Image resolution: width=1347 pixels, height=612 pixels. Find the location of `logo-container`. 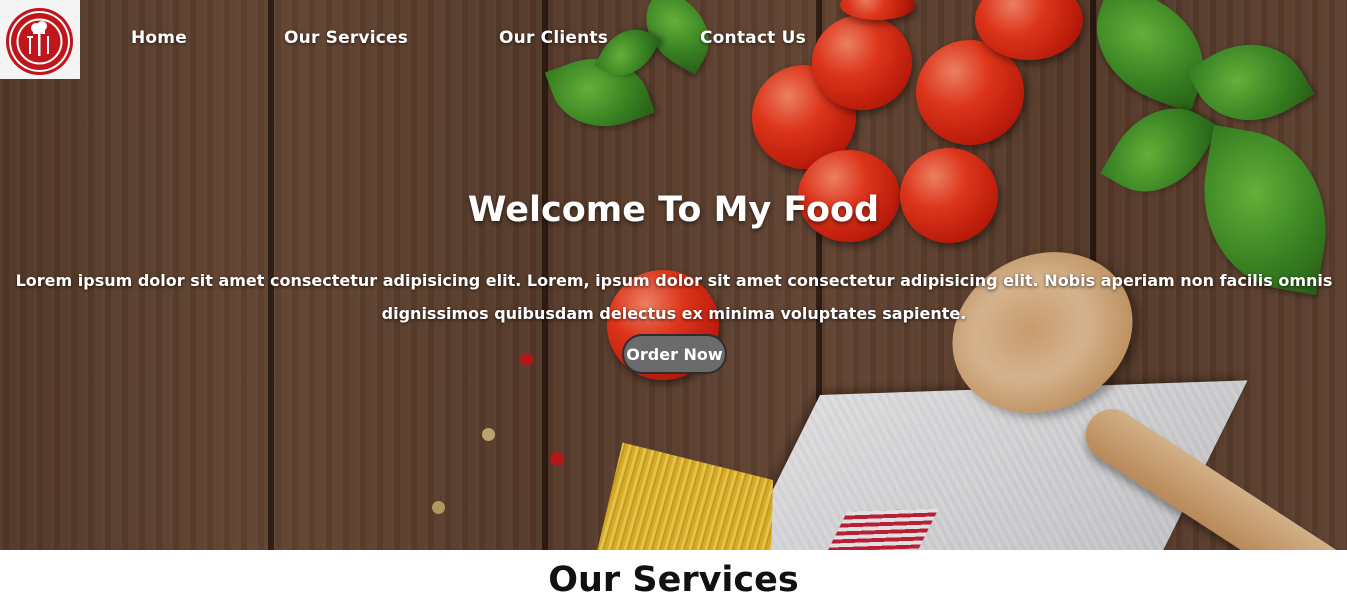

logo-container is located at coordinates (40, 39).